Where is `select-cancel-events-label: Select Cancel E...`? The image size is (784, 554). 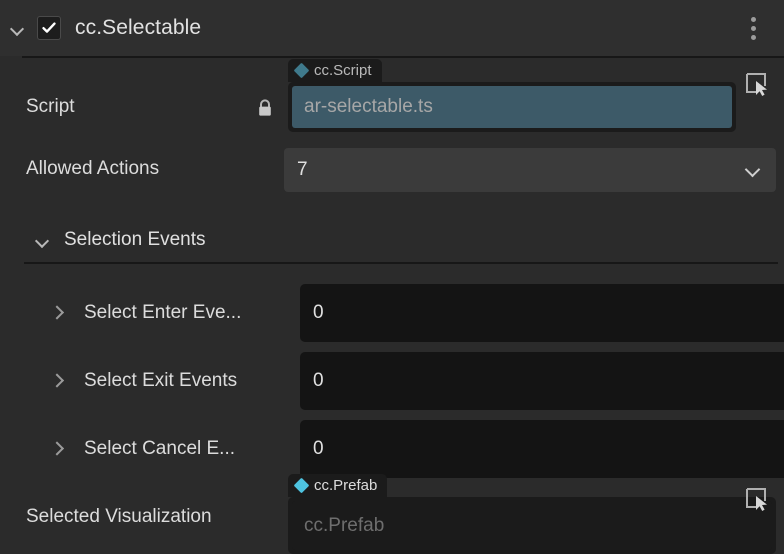 select-cancel-events-label: Select Cancel E... is located at coordinates (160, 448).